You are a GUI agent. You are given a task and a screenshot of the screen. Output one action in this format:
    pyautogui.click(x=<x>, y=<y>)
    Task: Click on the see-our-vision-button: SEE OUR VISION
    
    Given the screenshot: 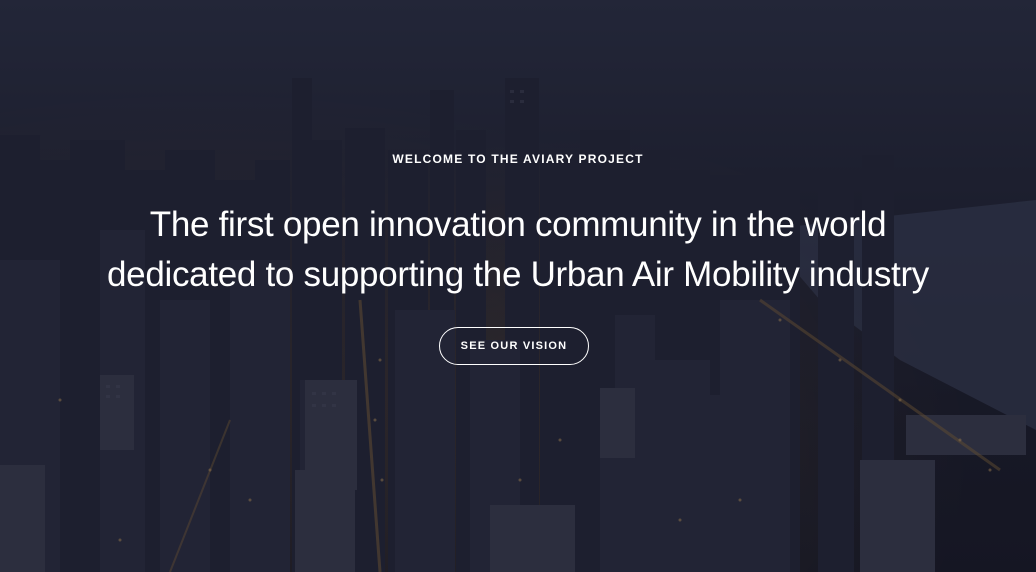 What is the action you would take?
    pyautogui.click(x=514, y=346)
    